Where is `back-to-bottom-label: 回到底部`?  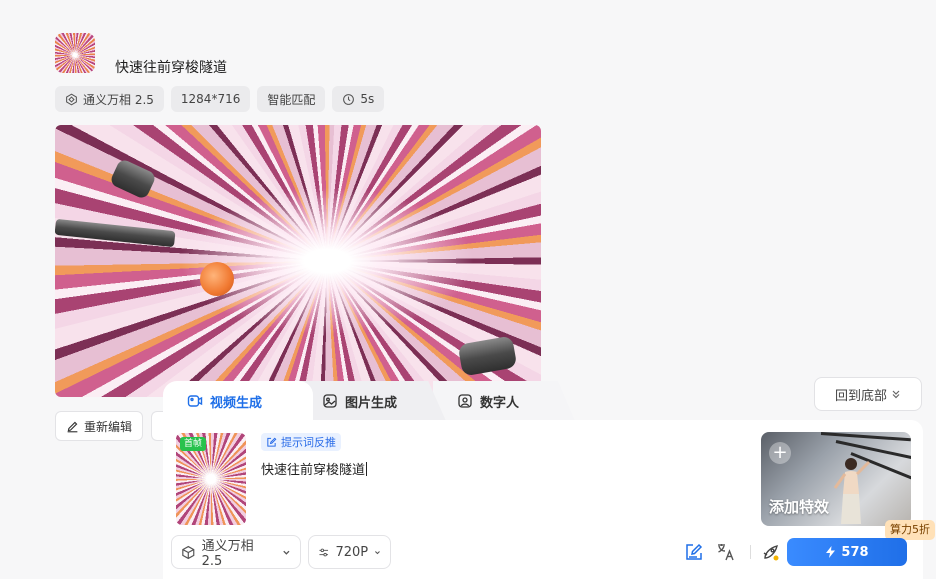 back-to-bottom-label: 回到底部 is located at coordinates (860, 396).